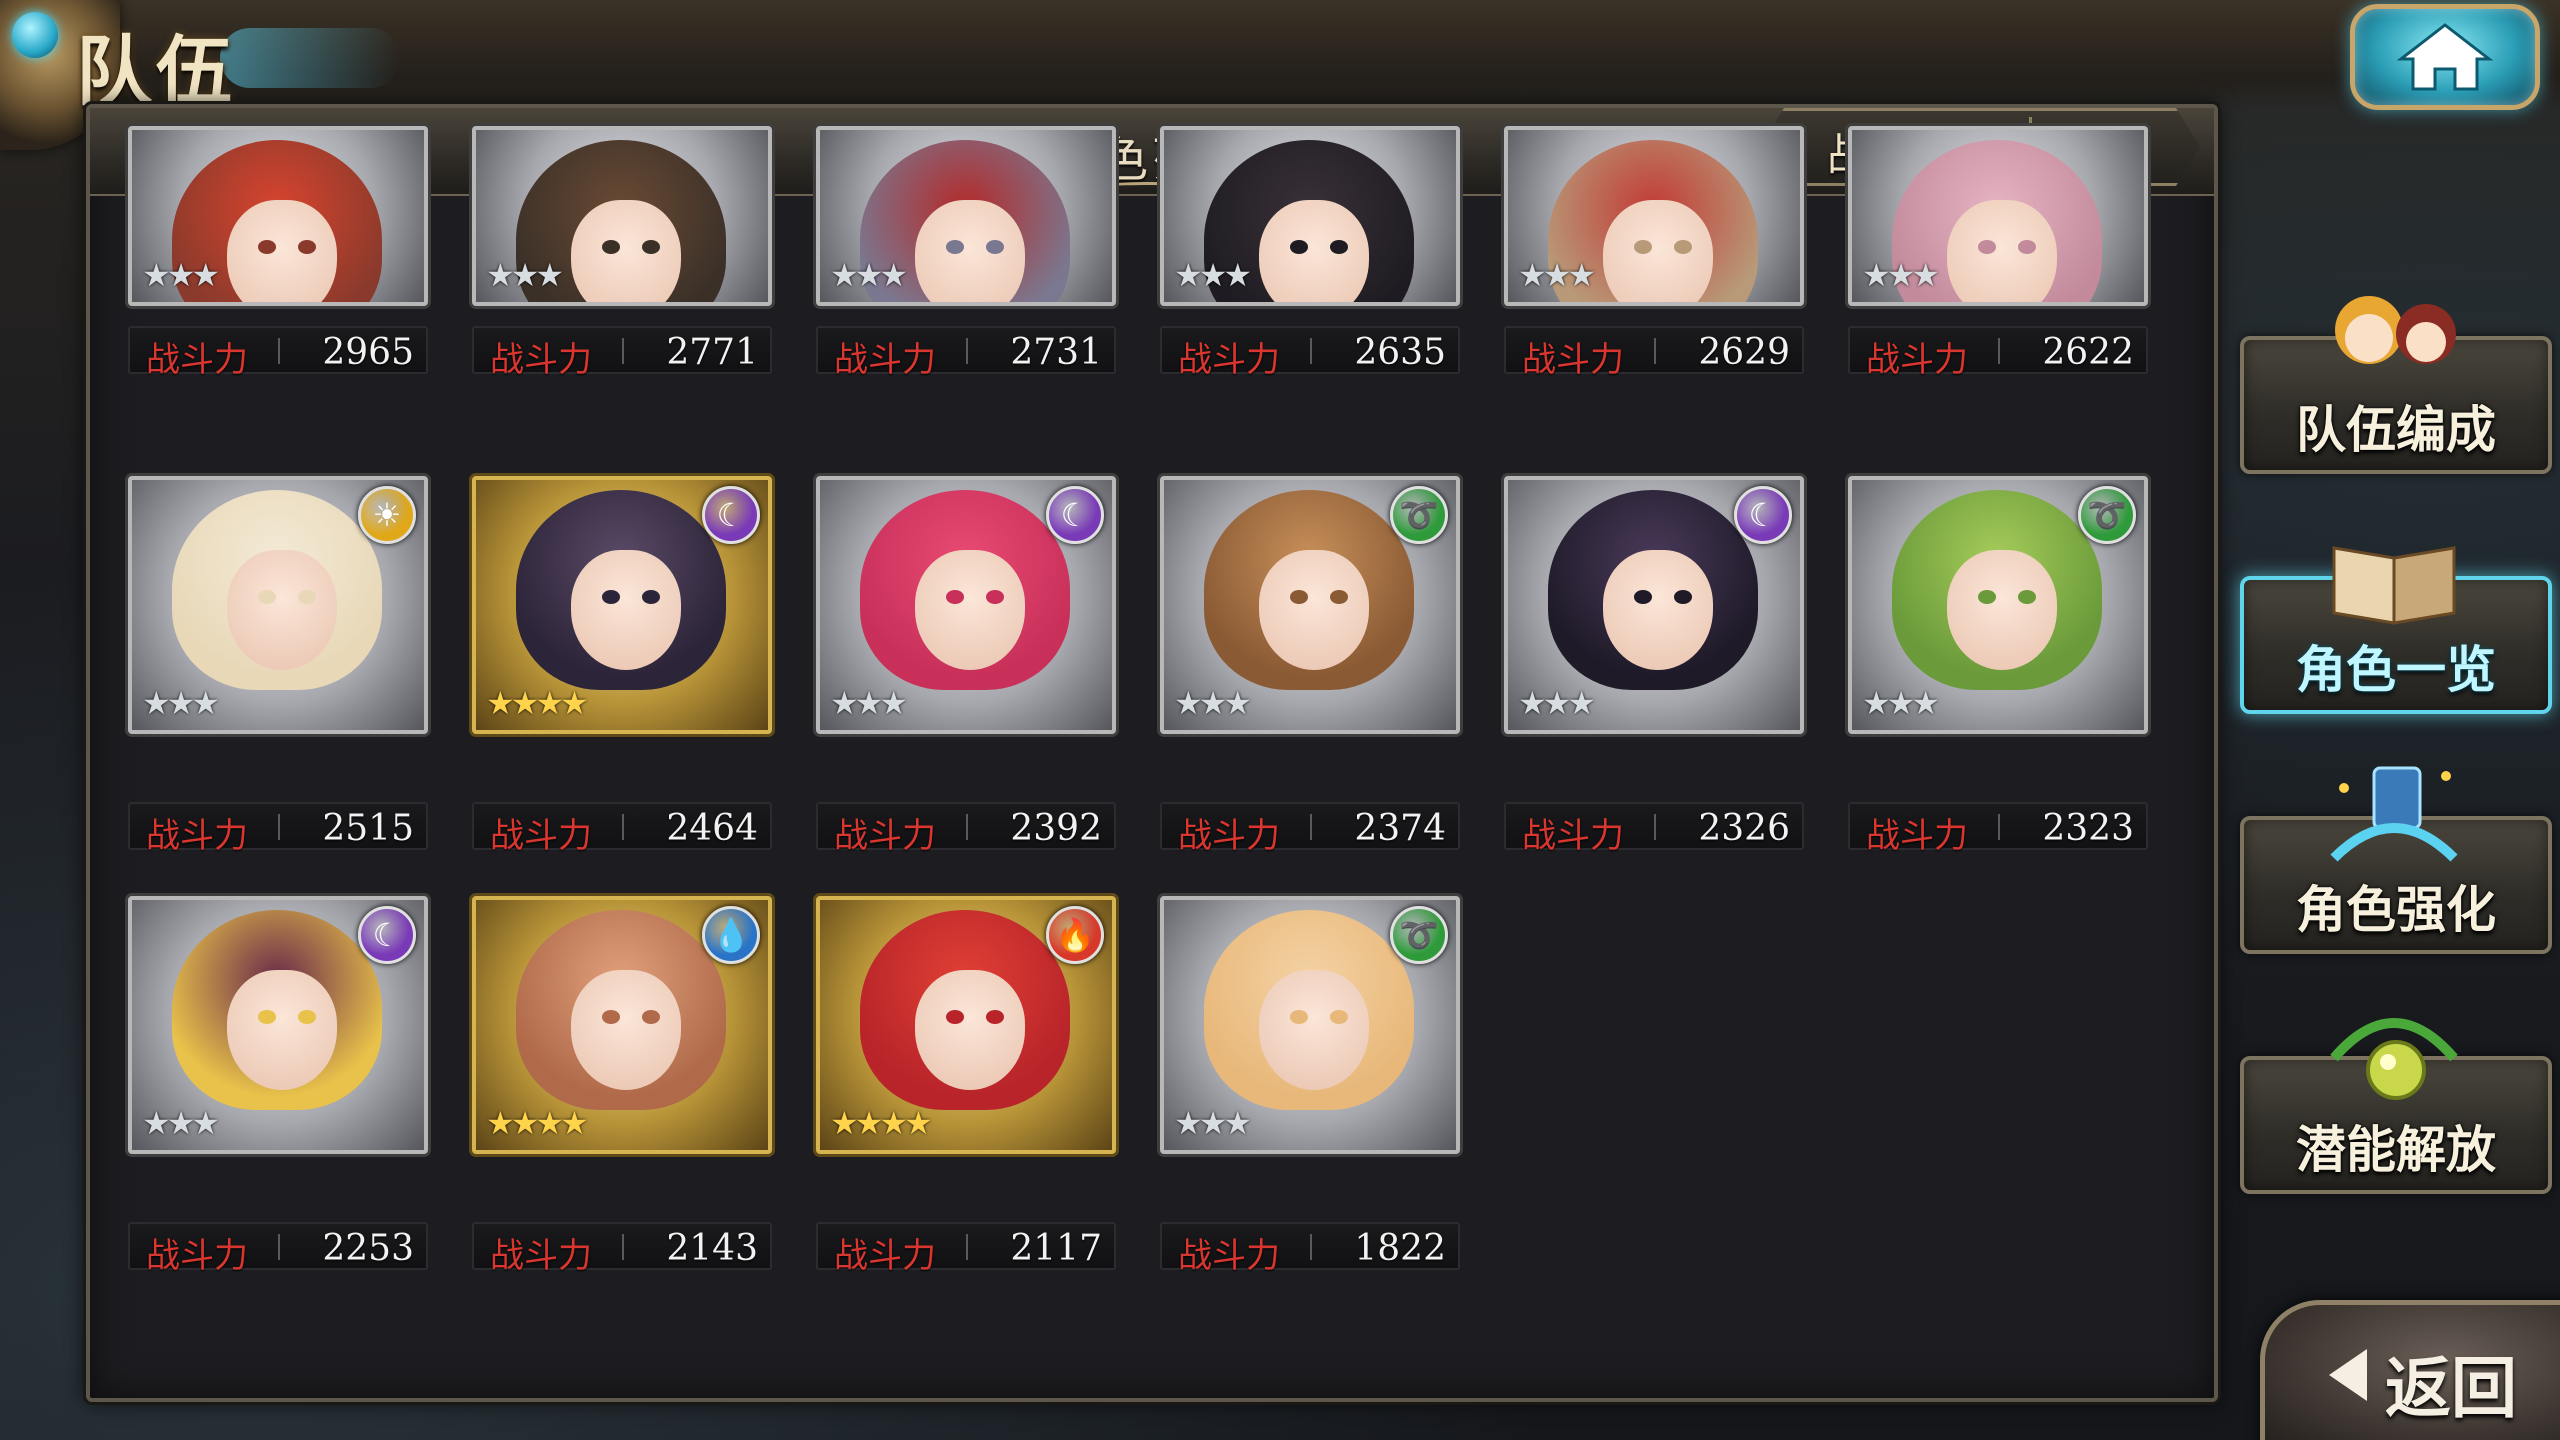 Image resolution: width=2560 pixels, height=1440 pixels. Describe the element at coordinates (2348, 1375) in the screenshot. I see `back-arrow-icon` at that location.